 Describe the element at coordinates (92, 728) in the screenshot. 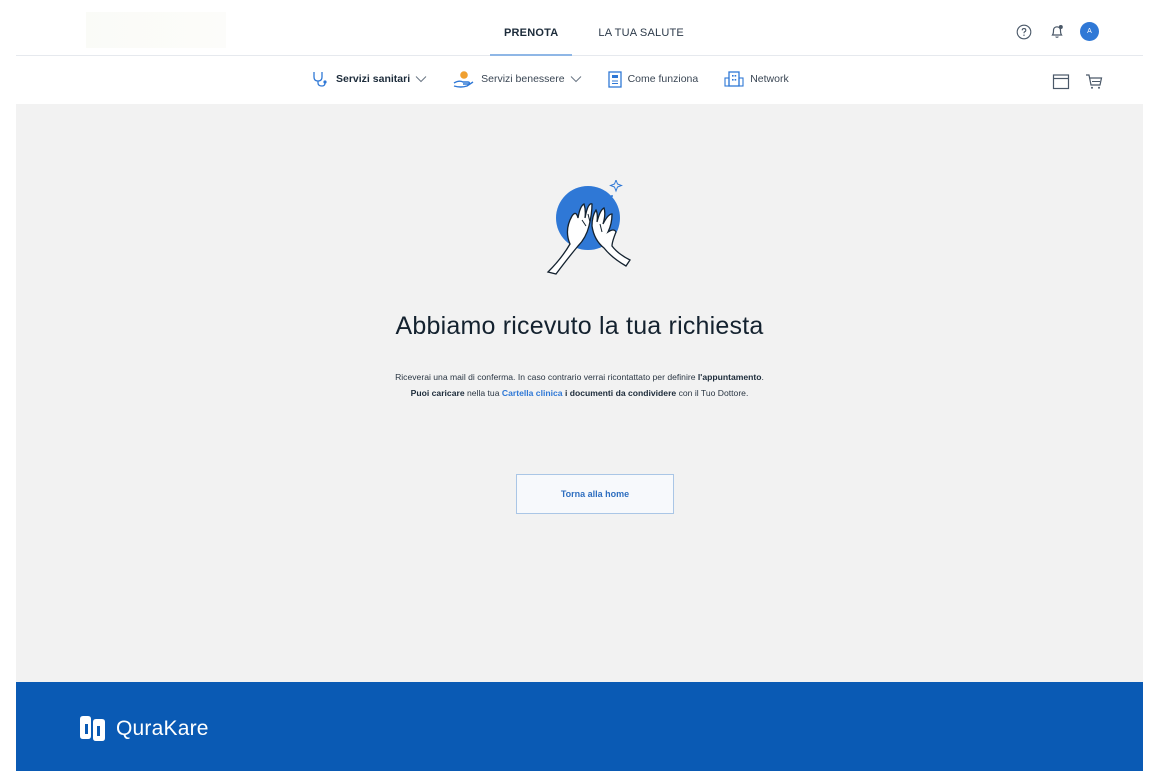

I see `qurakare-logo-icon` at that location.